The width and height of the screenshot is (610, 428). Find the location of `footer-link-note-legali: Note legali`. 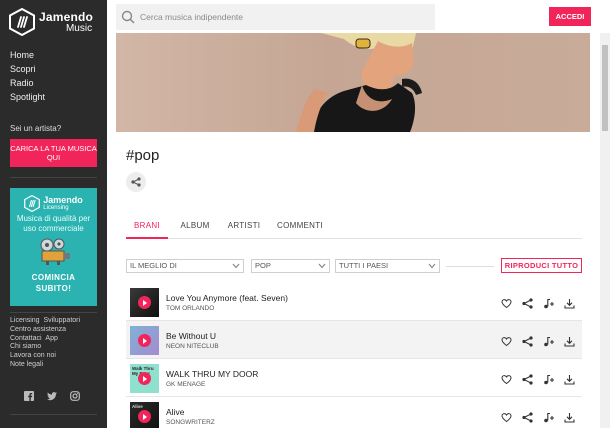

footer-link-note-legali: Note legali is located at coordinates (26, 364).